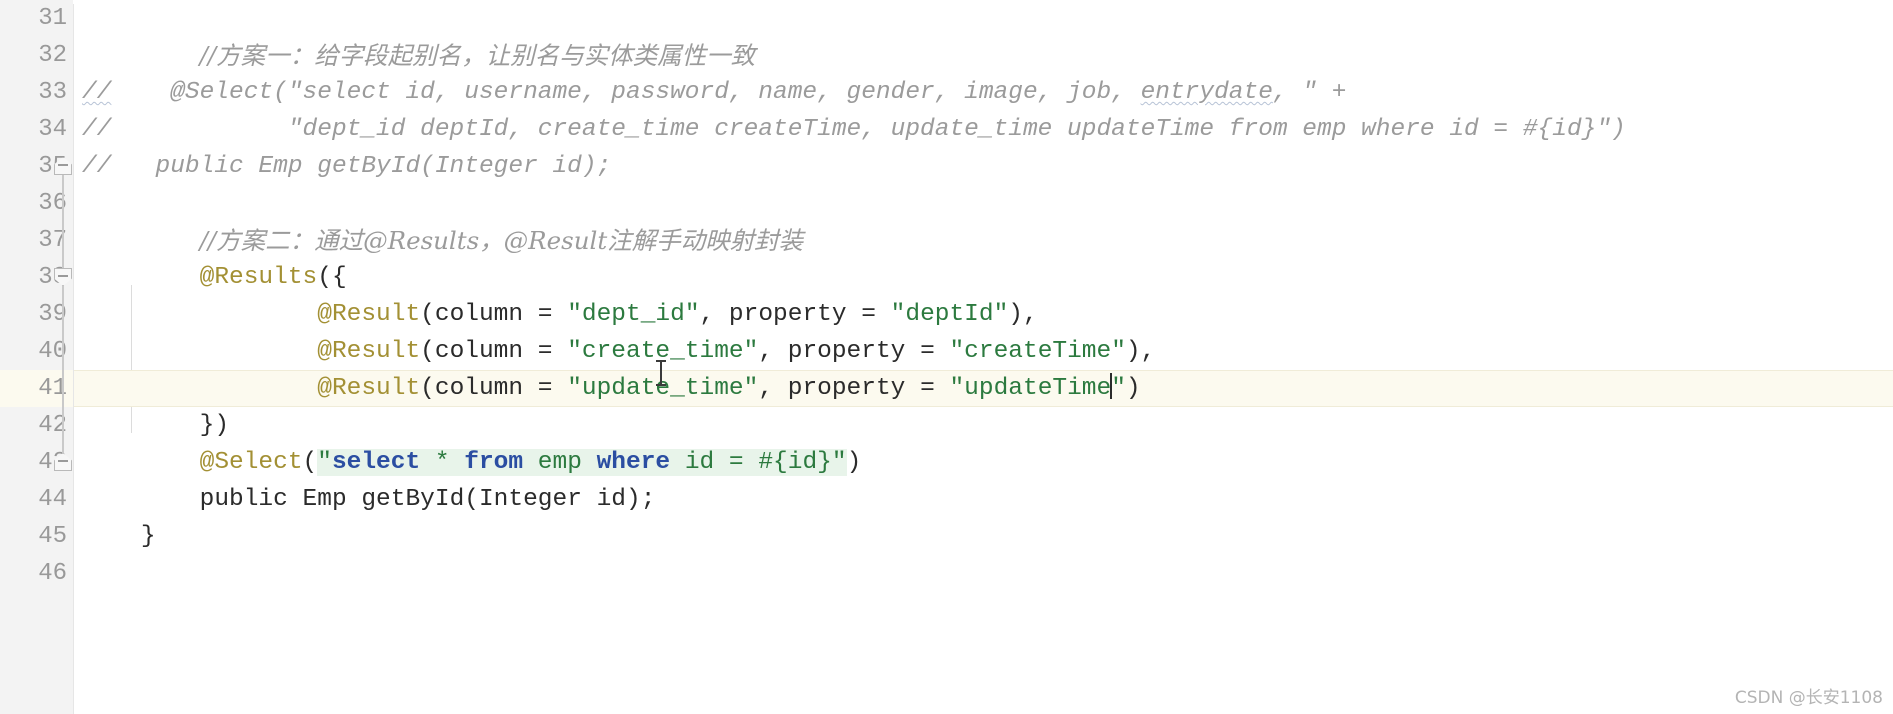 This screenshot has width=1893, height=714. Describe the element at coordinates (1309, 92) in the screenshot. I see `code-token: , " +` at that location.